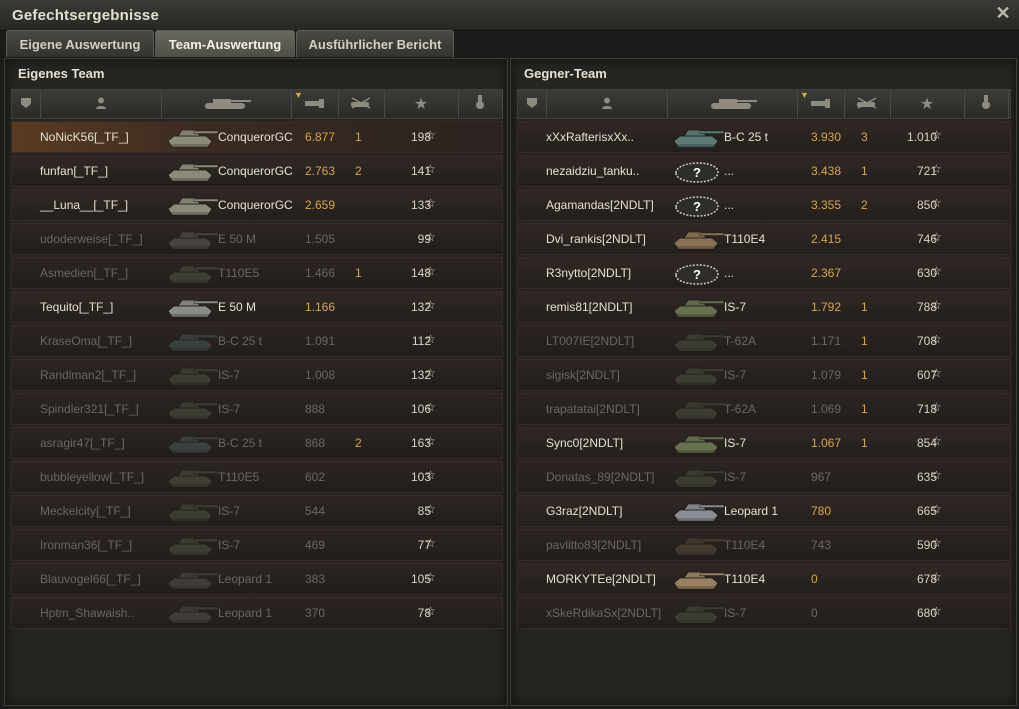 This screenshot has height=709, width=1019. Describe the element at coordinates (593, 409) in the screenshot. I see `player-name: trapatatai[2NDLT]` at that location.